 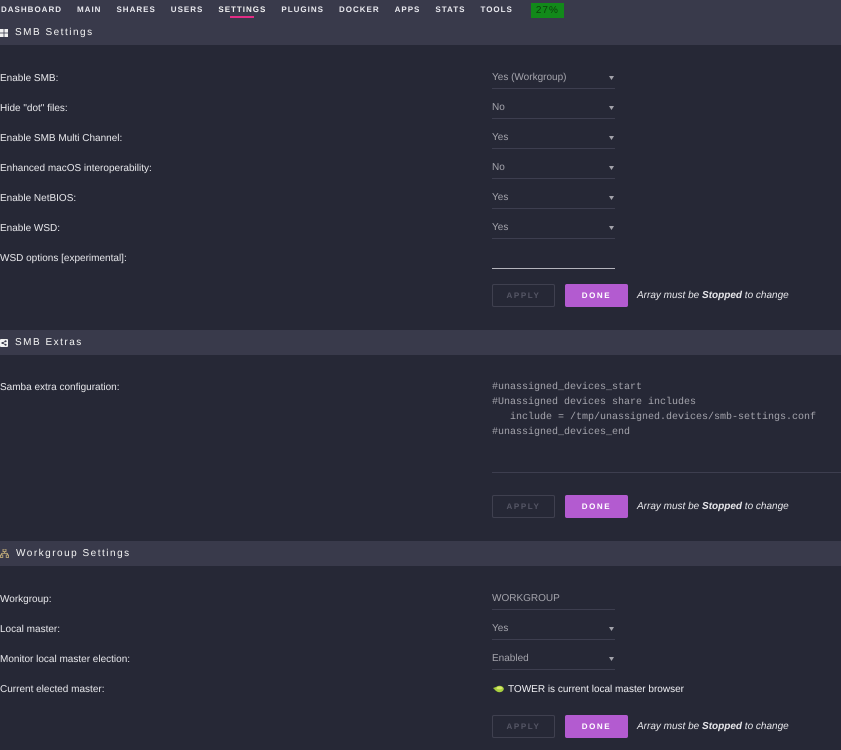 What do you see at coordinates (54, 33) in the screenshot?
I see `section-title: SMB Settings` at bounding box center [54, 33].